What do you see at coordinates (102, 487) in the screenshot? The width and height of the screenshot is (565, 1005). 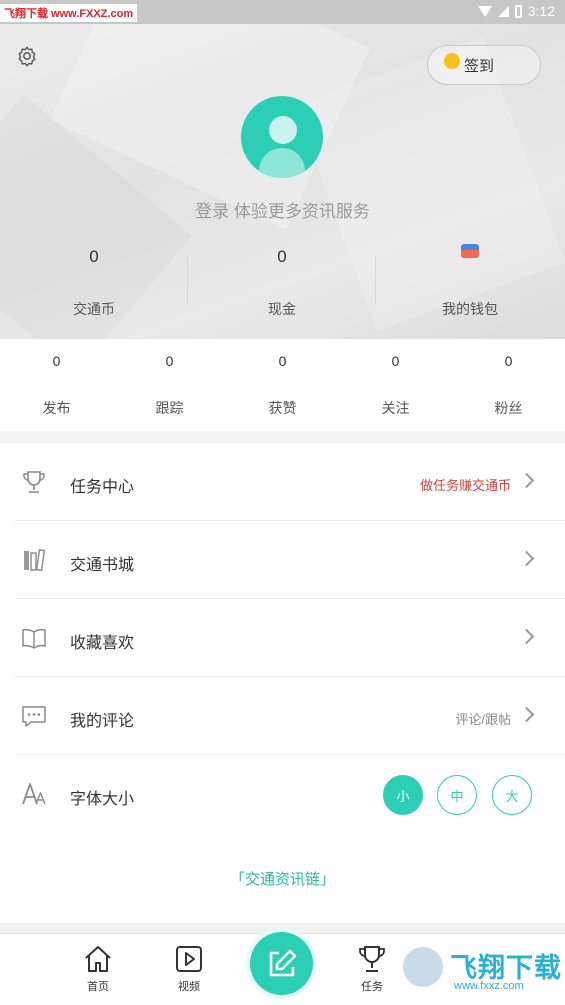 I see `menu-item-title: 任务中心` at bounding box center [102, 487].